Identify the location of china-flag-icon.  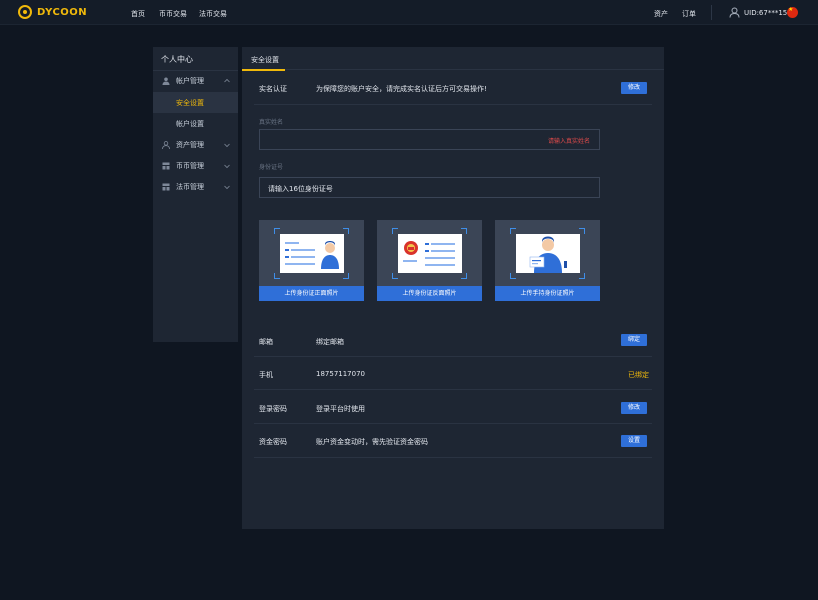
(792, 12).